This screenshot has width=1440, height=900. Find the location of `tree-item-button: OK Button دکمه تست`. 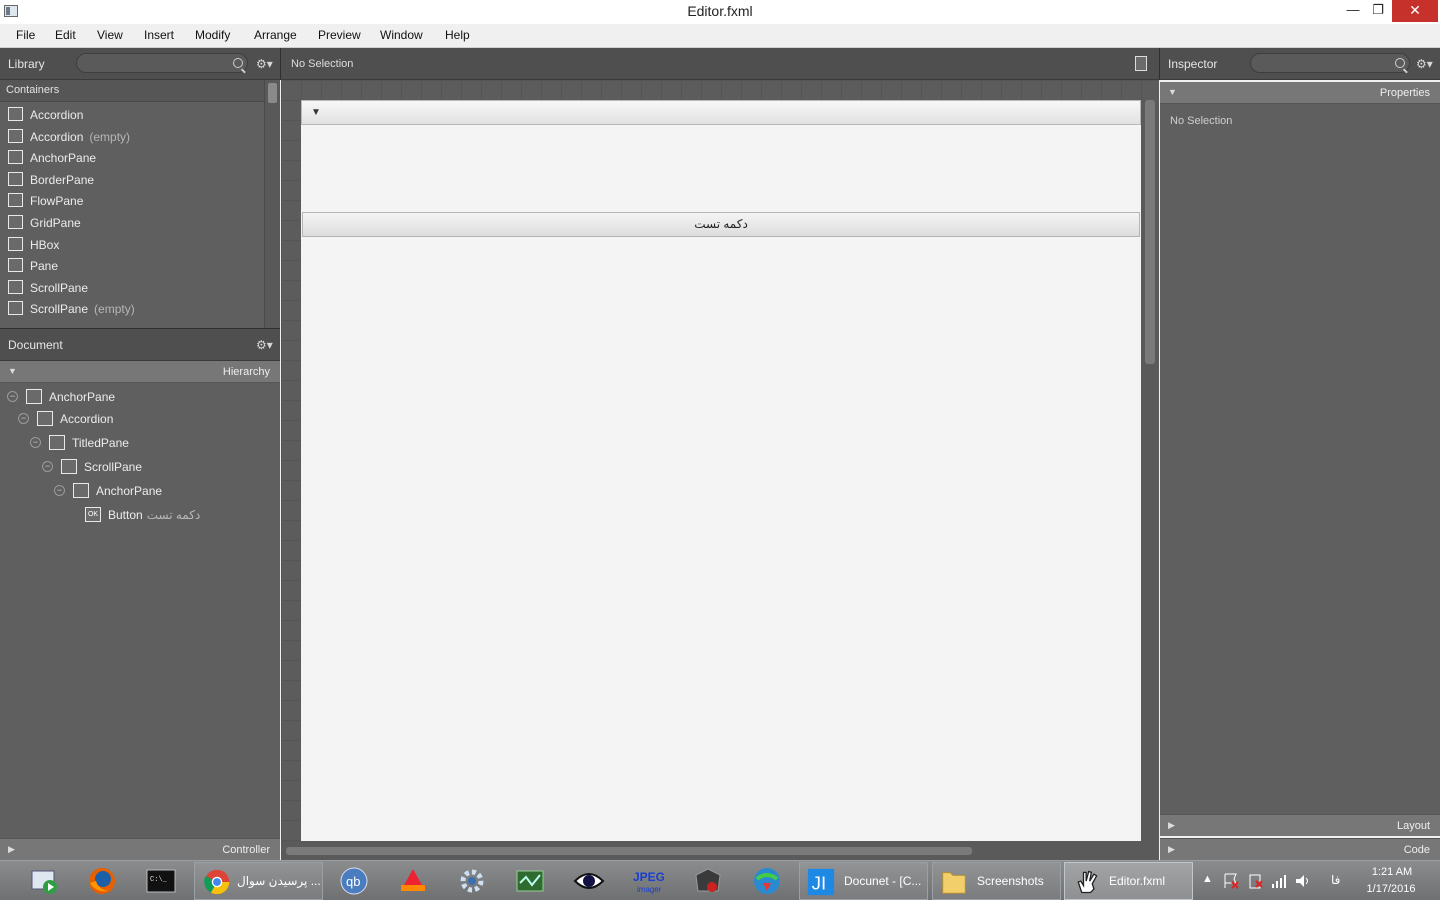

tree-item-button: OK Button دکمه تست is located at coordinates (140, 516).